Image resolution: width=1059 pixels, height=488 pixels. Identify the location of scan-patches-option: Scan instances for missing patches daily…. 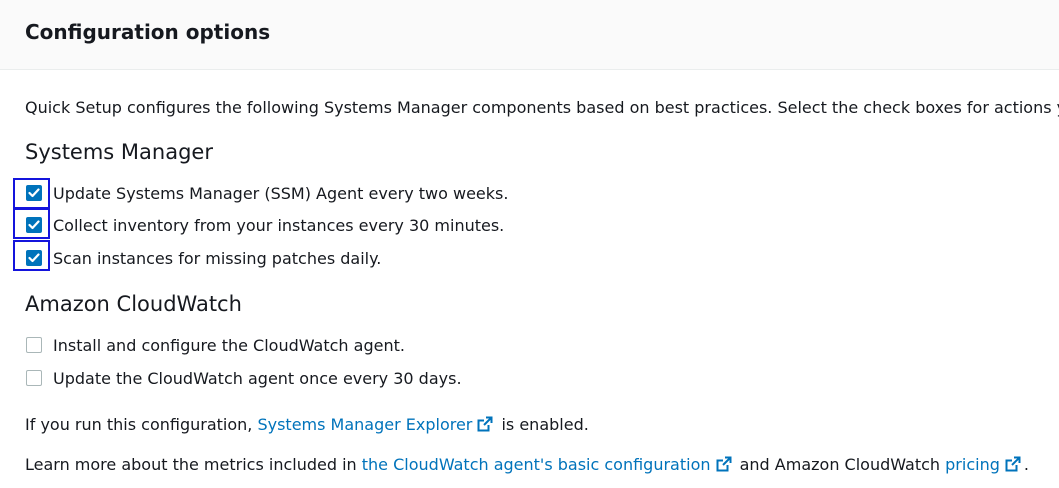
(203, 258).